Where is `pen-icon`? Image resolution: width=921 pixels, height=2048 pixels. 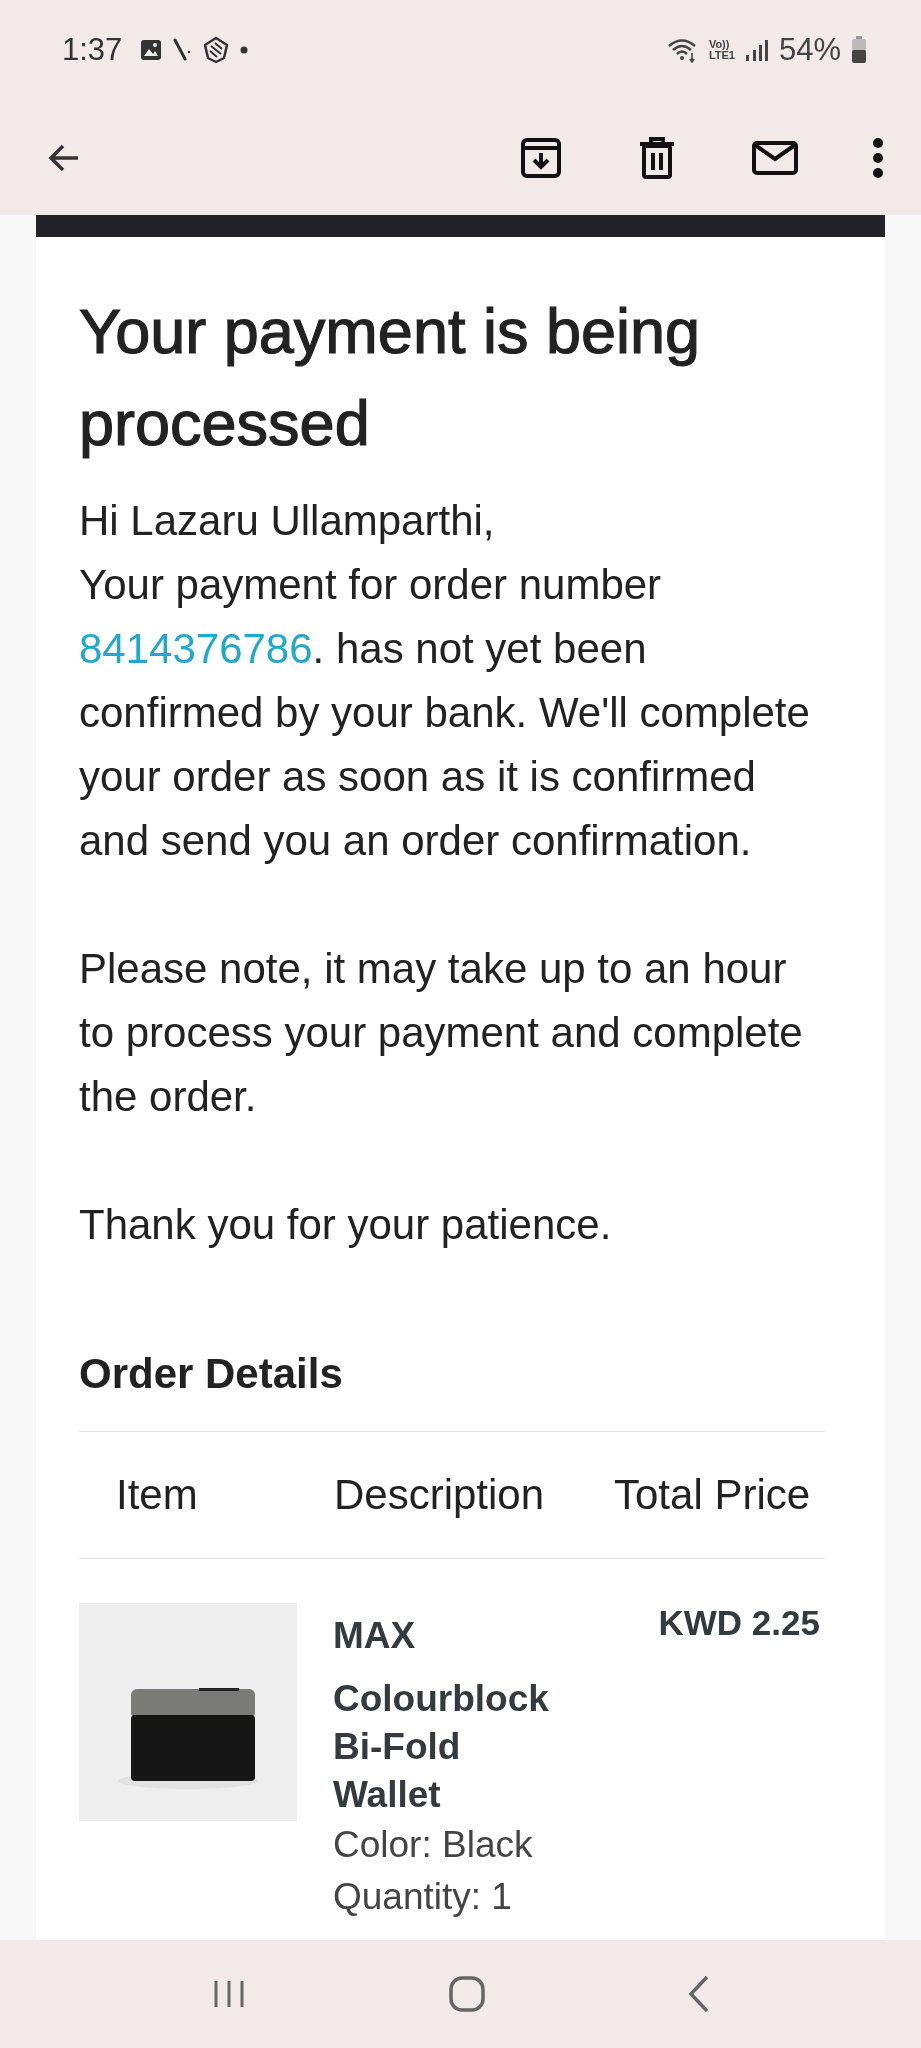
pen-icon is located at coordinates (182, 50).